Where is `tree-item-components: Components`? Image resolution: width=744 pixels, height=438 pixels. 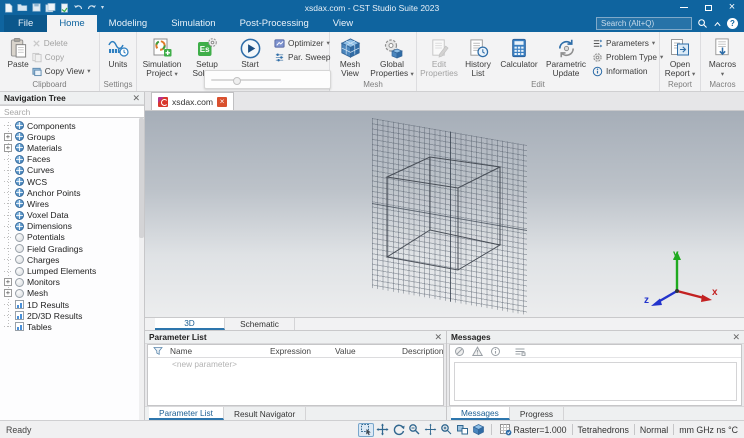 tree-item-components: Components is located at coordinates (72, 125).